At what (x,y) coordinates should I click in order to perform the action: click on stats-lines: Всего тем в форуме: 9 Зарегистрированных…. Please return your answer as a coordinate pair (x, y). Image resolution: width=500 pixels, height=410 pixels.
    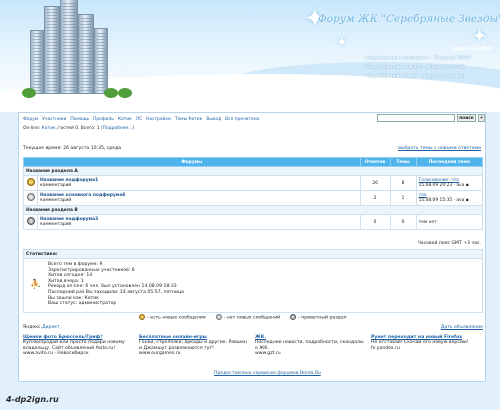
    Looking at the image, I should click on (116, 284).